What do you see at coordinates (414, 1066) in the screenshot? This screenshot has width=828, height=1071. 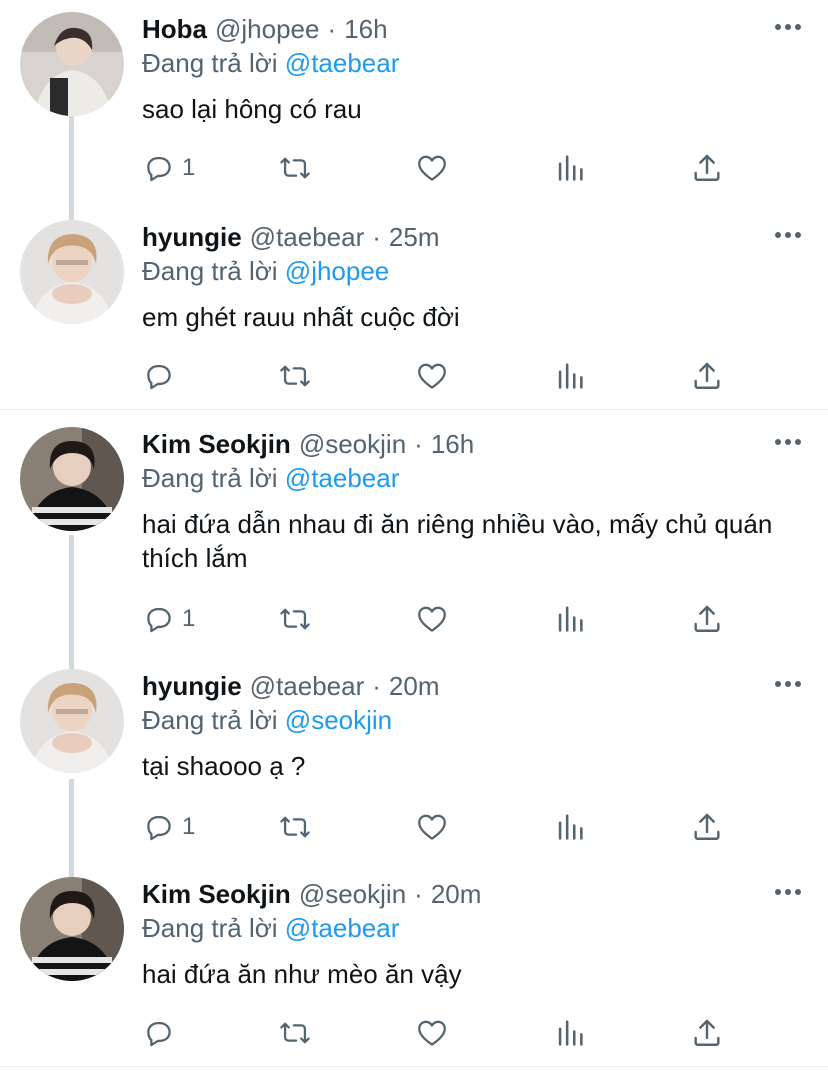 I see `thread-divider` at bounding box center [414, 1066].